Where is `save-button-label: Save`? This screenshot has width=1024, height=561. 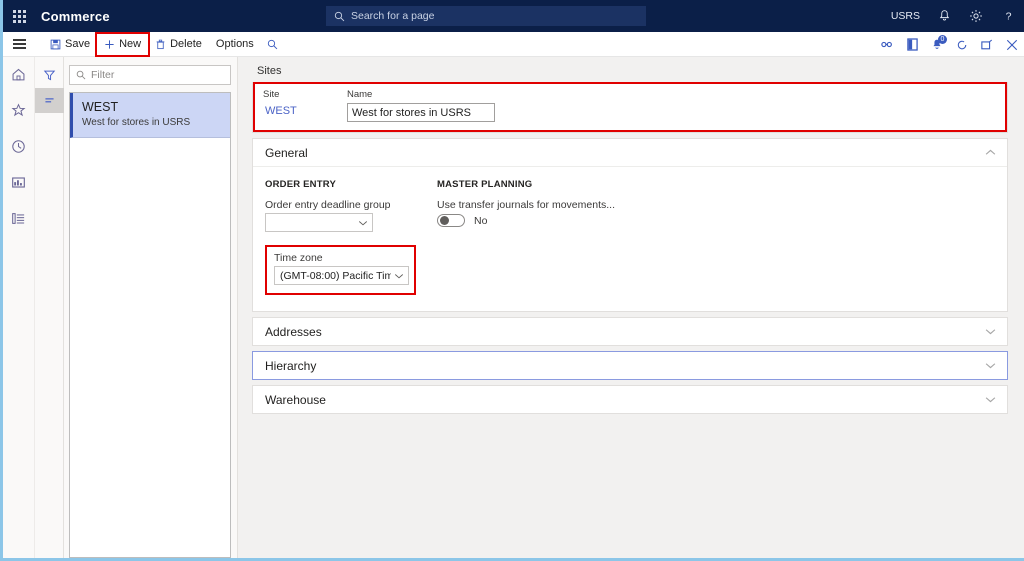 save-button-label: Save is located at coordinates (78, 44).